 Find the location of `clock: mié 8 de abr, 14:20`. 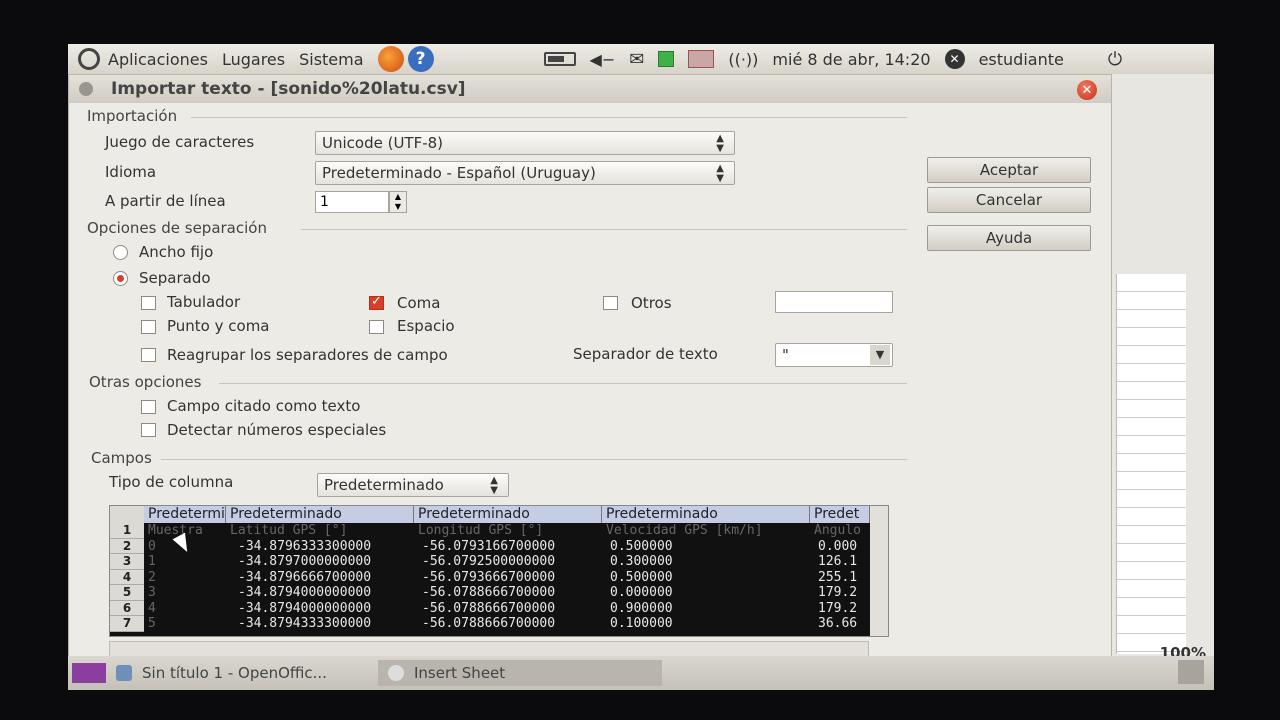

clock: mié 8 de abr, 14:20 is located at coordinates (851, 59).